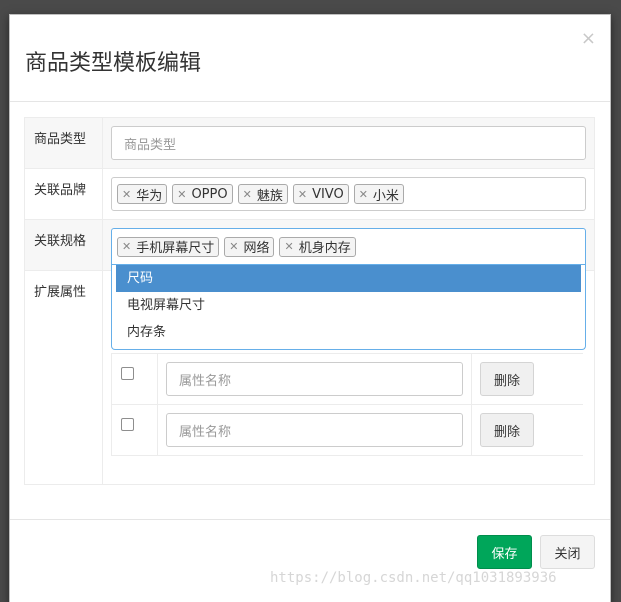  Describe the element at coordinates (348, 143) in the screenshot. I see `type-input: 商品类型` at that location.